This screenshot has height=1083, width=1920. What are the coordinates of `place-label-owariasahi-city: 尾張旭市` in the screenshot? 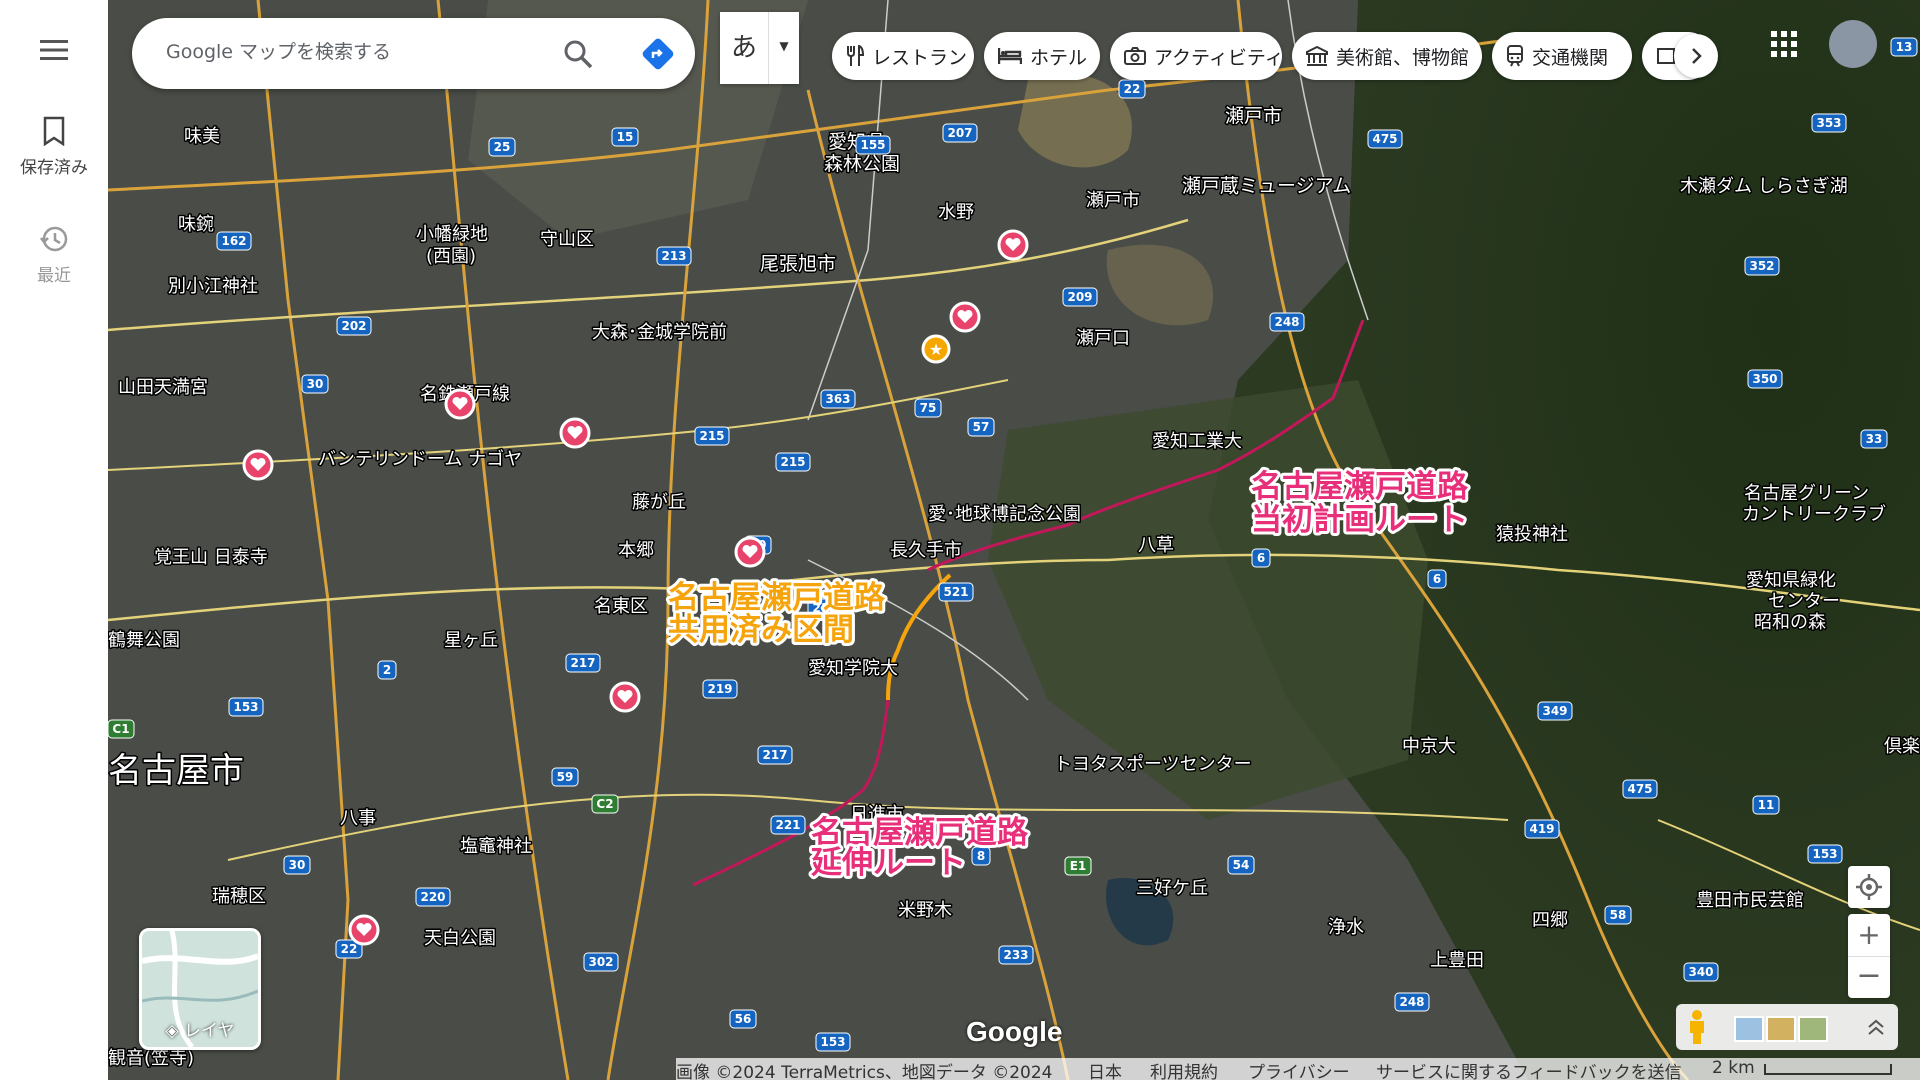 It's located at (798, 264).